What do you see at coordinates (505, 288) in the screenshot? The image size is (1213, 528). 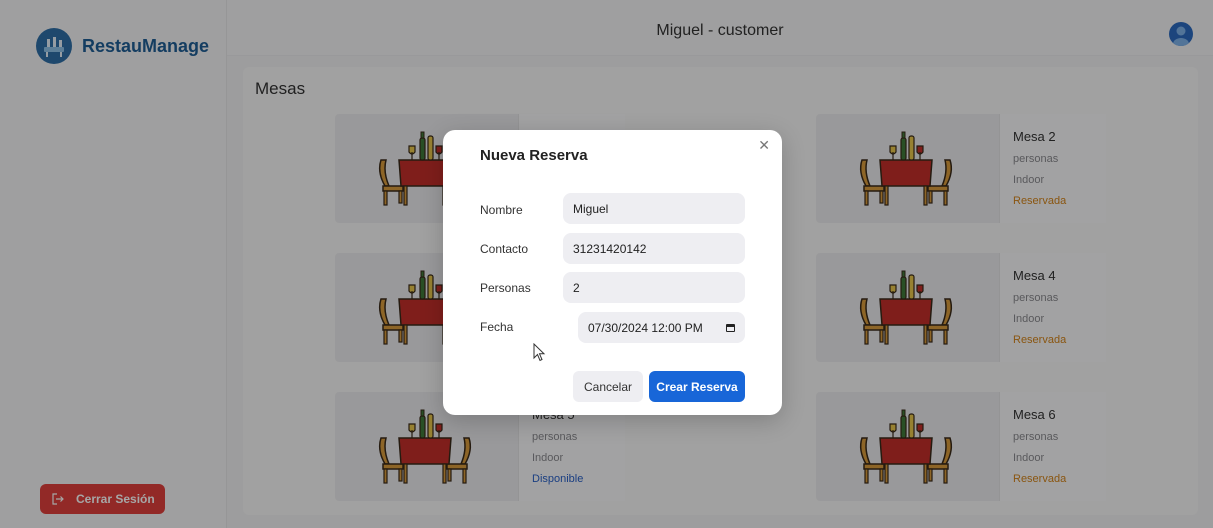 I see `personas-label: Personas` at bounding box center [505, 288].